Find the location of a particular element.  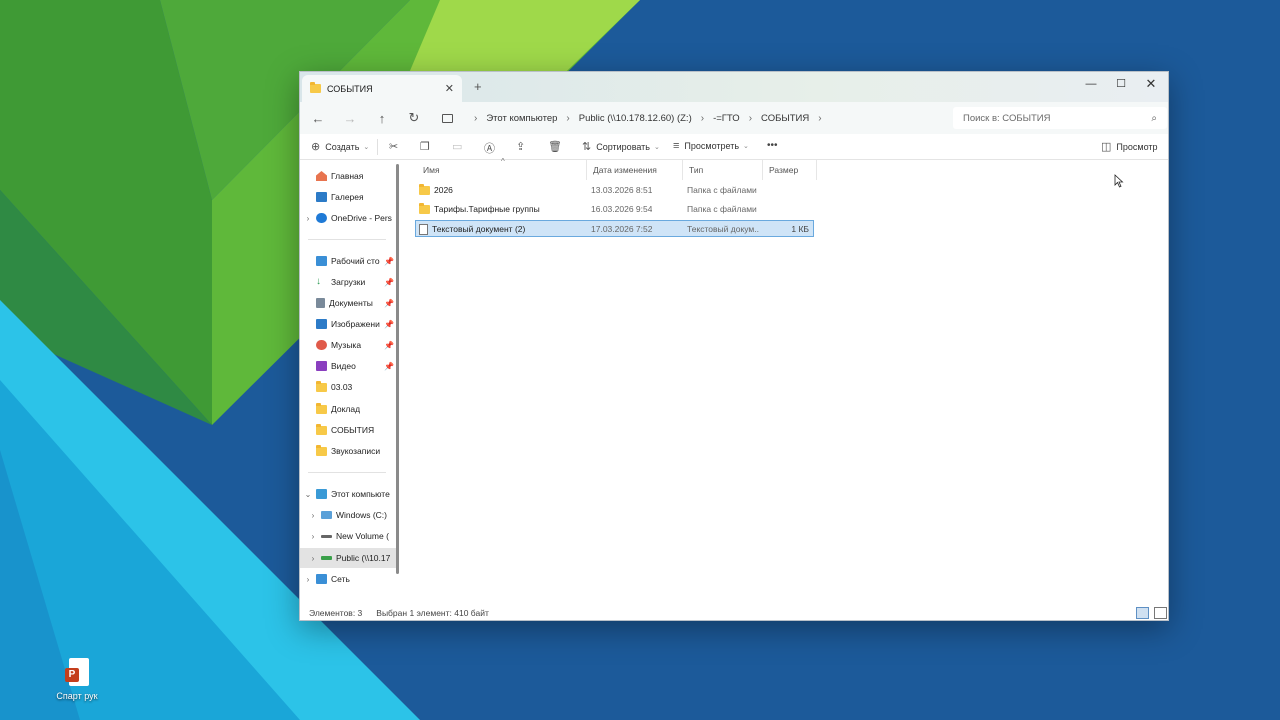

sidebar-item-zvukozapisi: Звукозаписи is located at coordinates (348, 451).